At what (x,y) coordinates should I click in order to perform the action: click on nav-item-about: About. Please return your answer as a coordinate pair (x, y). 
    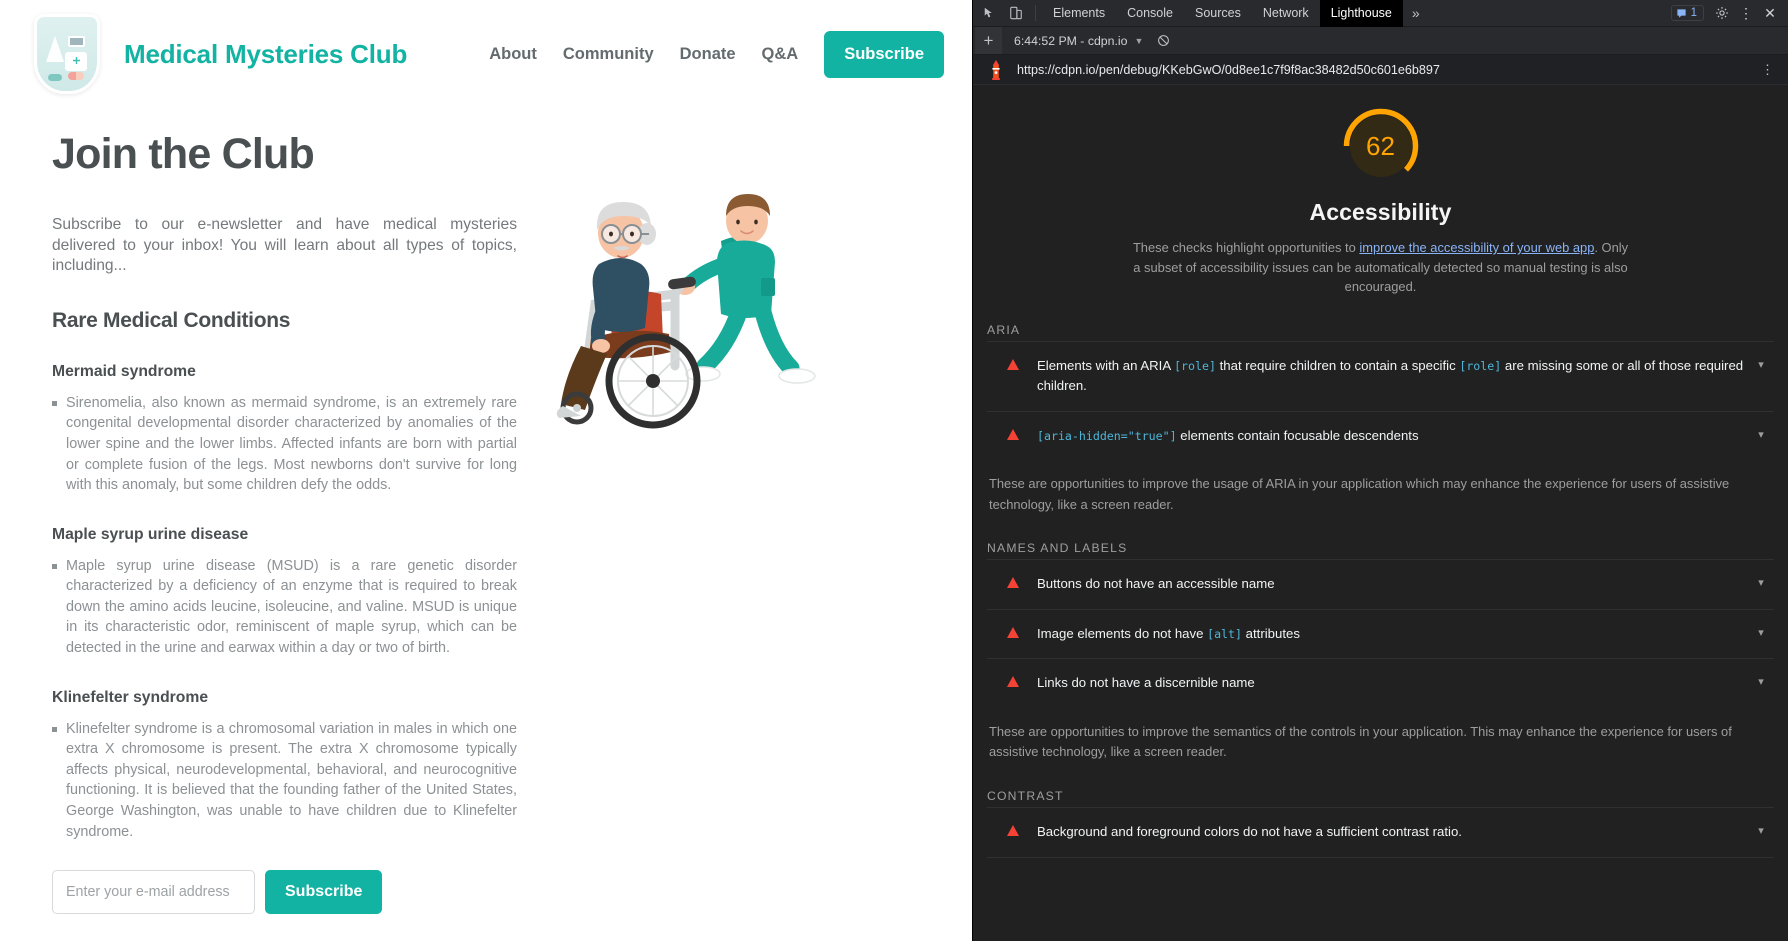
    Looking at the image, I should click on (513, 54).